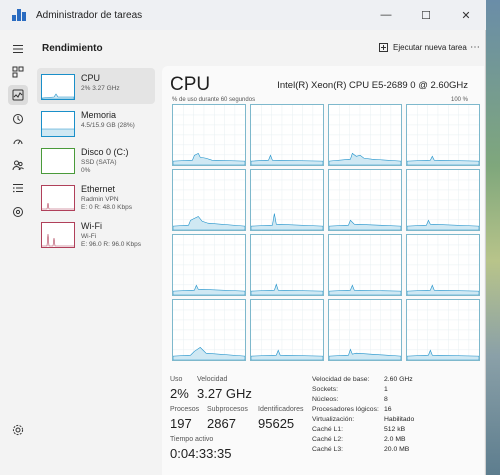 This screenshot has height=475, width=500. I want to click on run-new-task-button: Ejecutar nueva tarea, so click(423, 47).